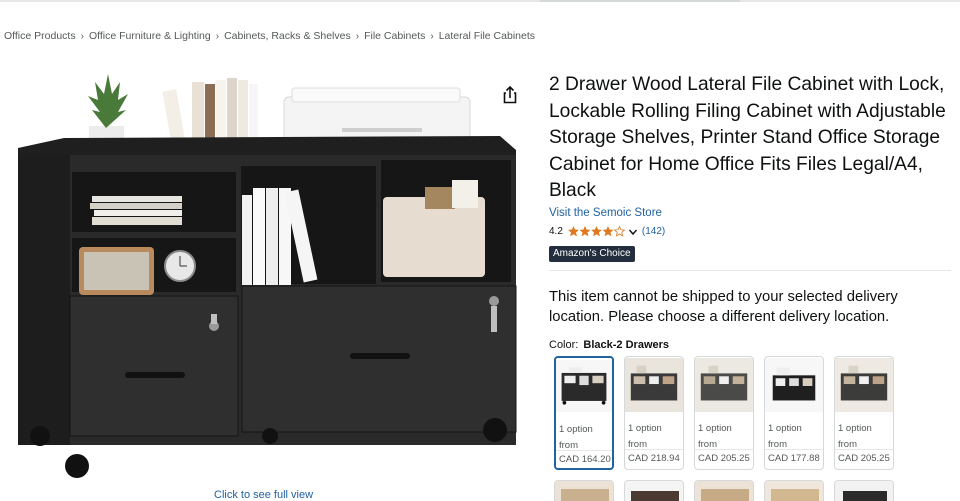 This screenshot has height=501, width=960. I want to click on color-swatch-3: 1 option from CAD 205.25, so click(724, 413).